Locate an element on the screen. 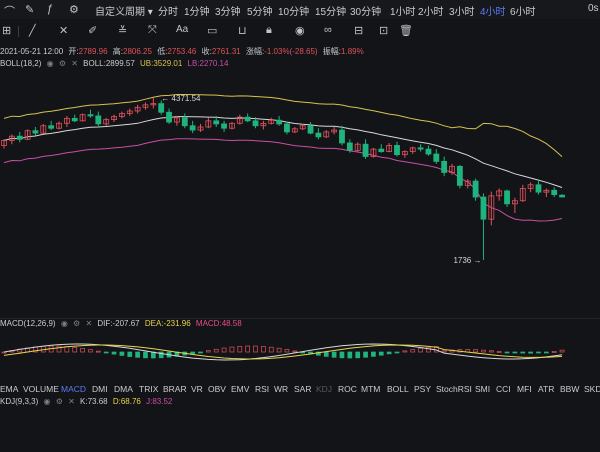 The width and height of the screenshot is (600, 452). indicator-tab: RSI is located at coordinates (262, 389).